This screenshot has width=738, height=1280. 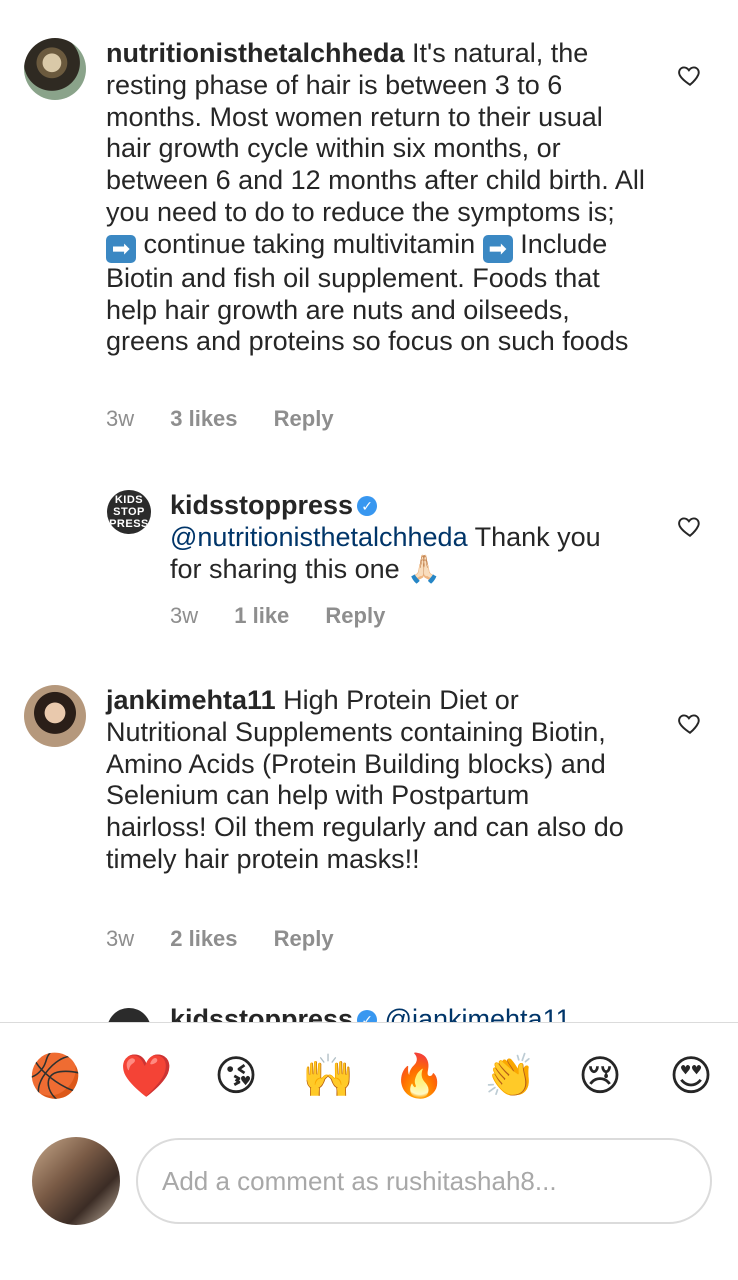 What do you see at coordinates (328, 1076) in the screenshot?
I see `raised-hands-emoji-button: 🙌` at bounding box center [328, 1076].